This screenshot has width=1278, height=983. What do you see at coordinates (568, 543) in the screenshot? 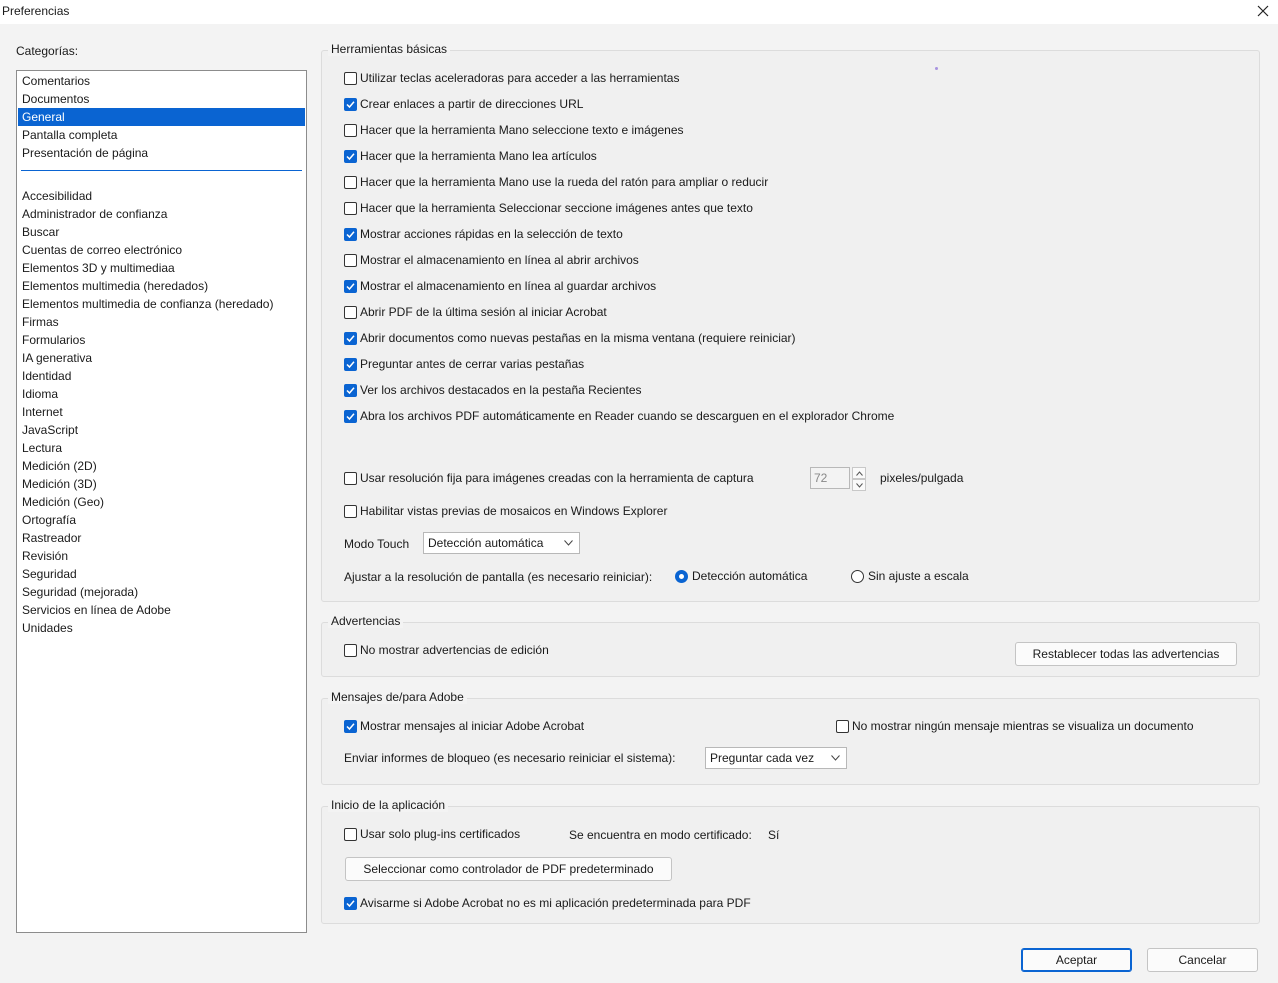
I see `chevron-down-icon` at bounding box center [568, 543].